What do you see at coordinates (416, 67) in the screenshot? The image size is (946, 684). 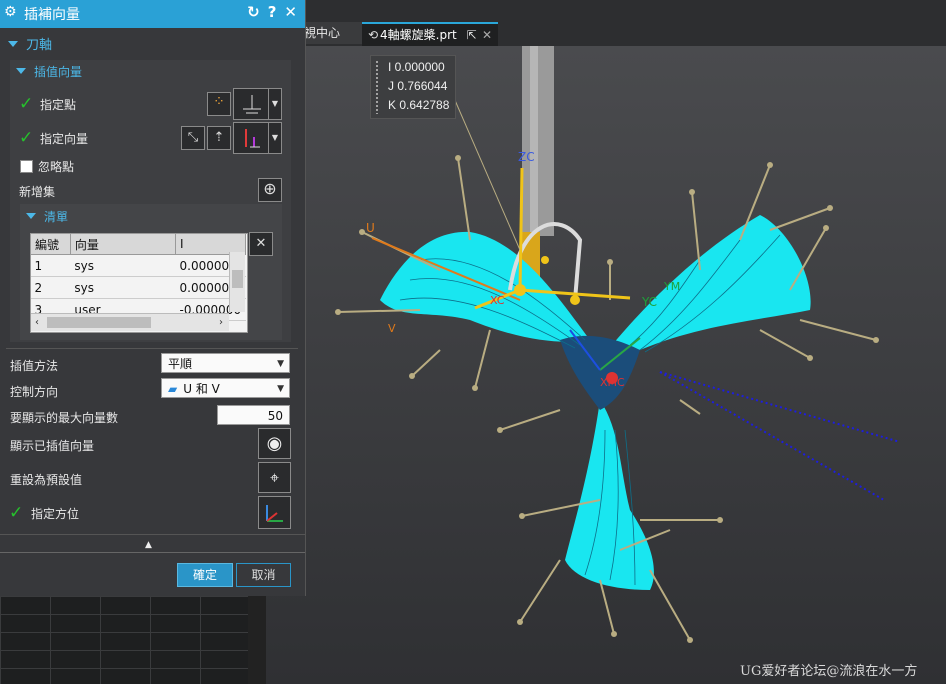 I see `tooltip-i-value: I 0.000000` at bounding box center [416, 67].